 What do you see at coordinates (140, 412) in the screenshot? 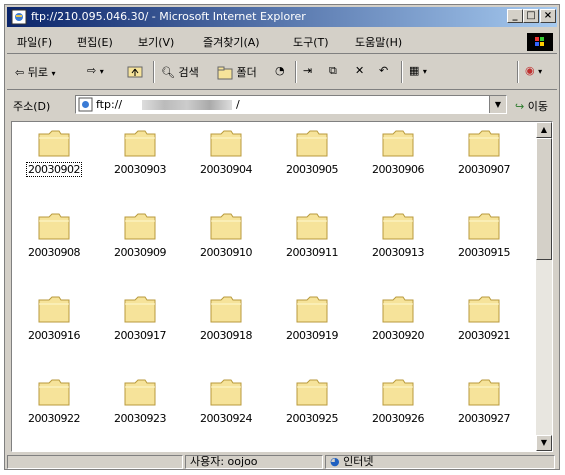
I see `folder-item: 20030923` at bounding box center [140, 412].